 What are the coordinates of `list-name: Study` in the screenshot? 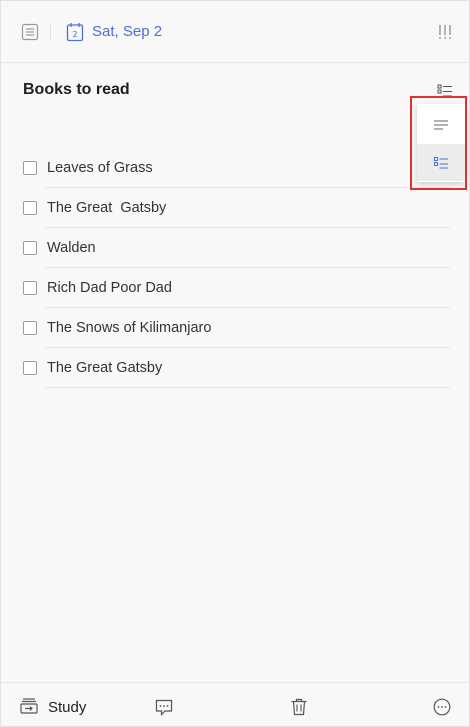 It's located at (67, 708).